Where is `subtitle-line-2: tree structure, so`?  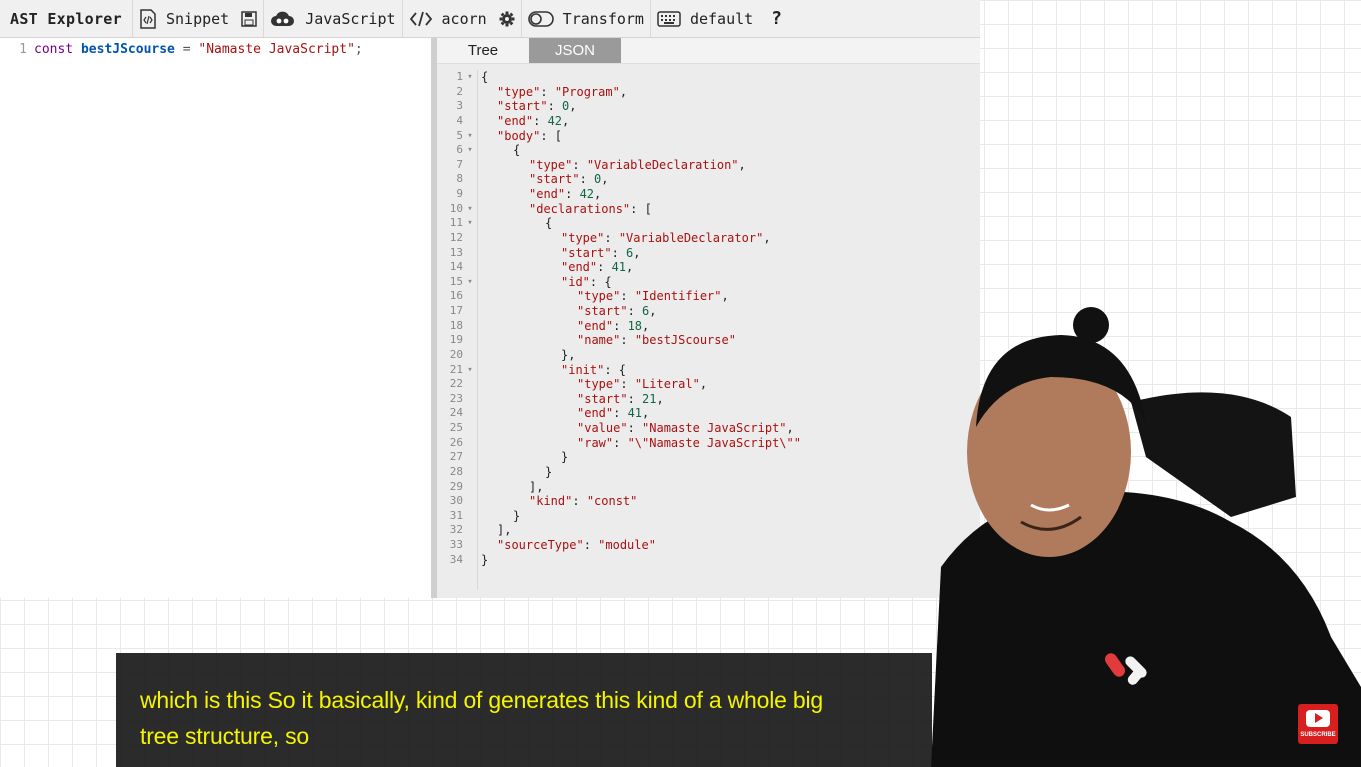
subtitle-line-2: tree structure, so is located at coordinates (224, 736).